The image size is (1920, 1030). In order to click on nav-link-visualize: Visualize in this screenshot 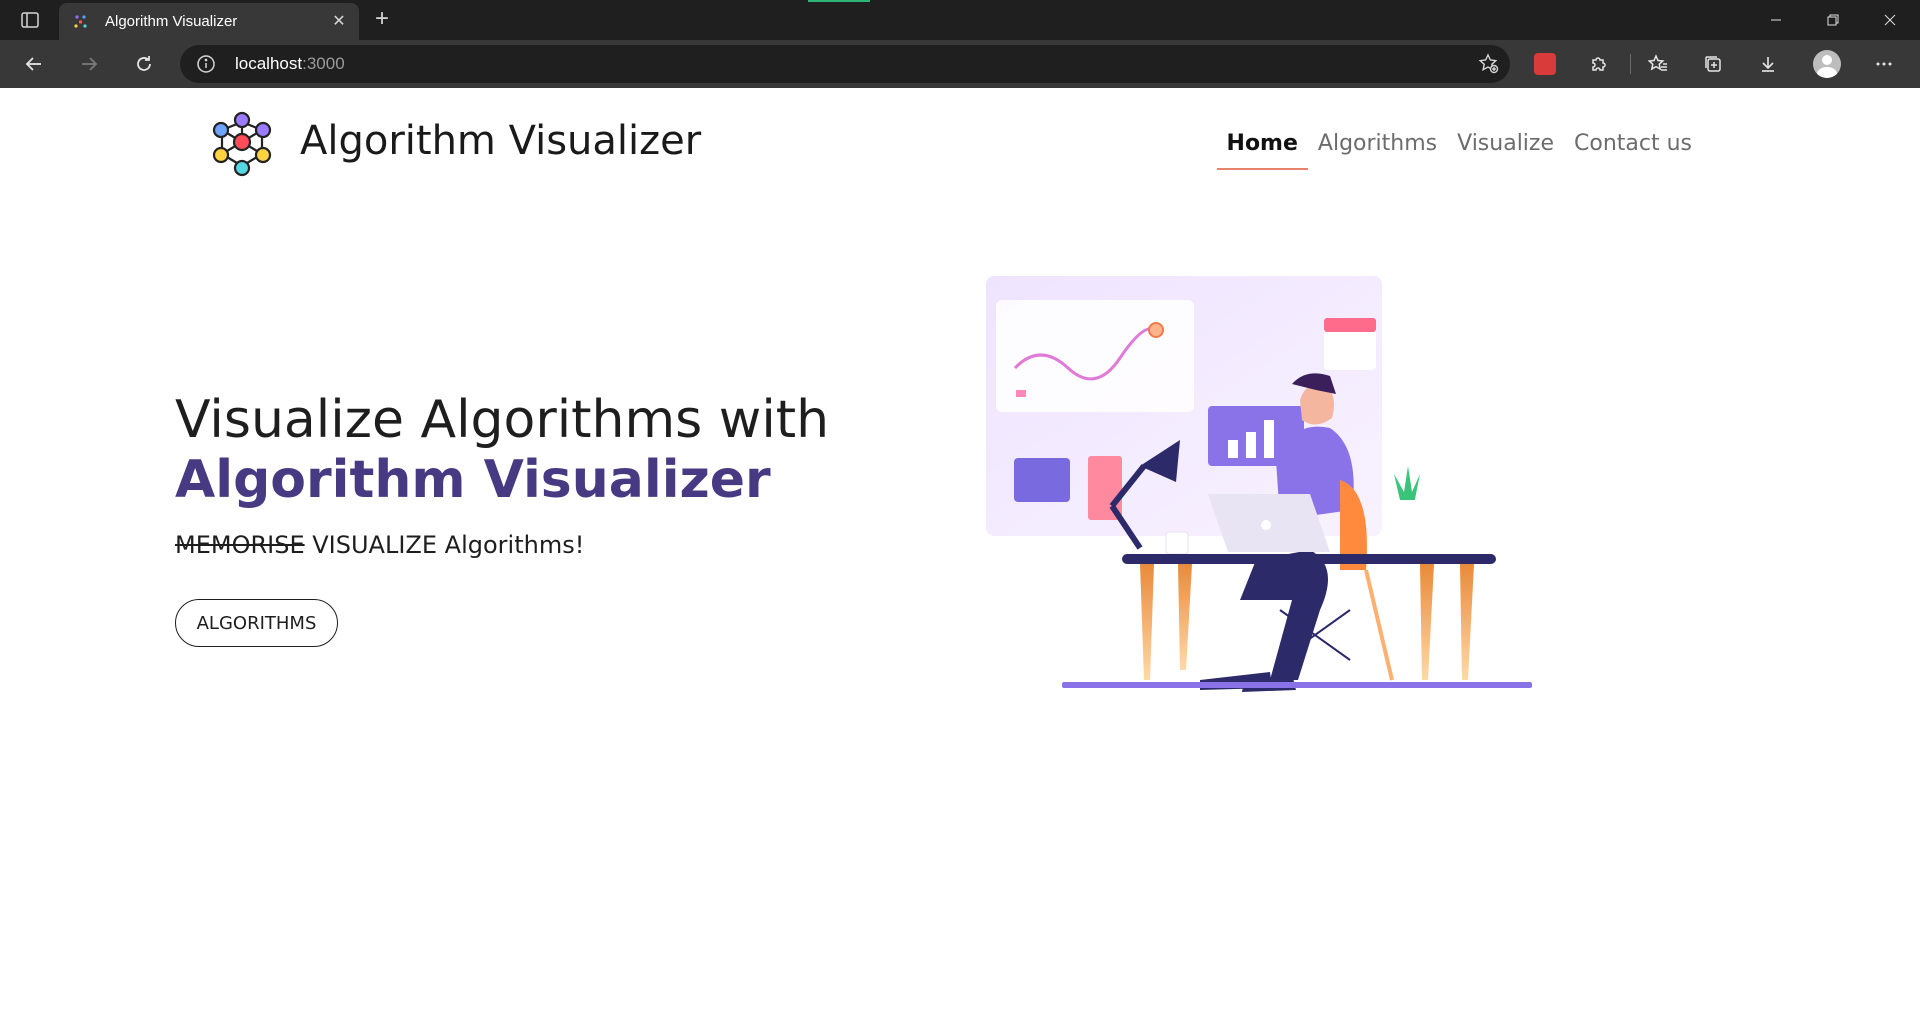, I will do `click(1505, 150)`.